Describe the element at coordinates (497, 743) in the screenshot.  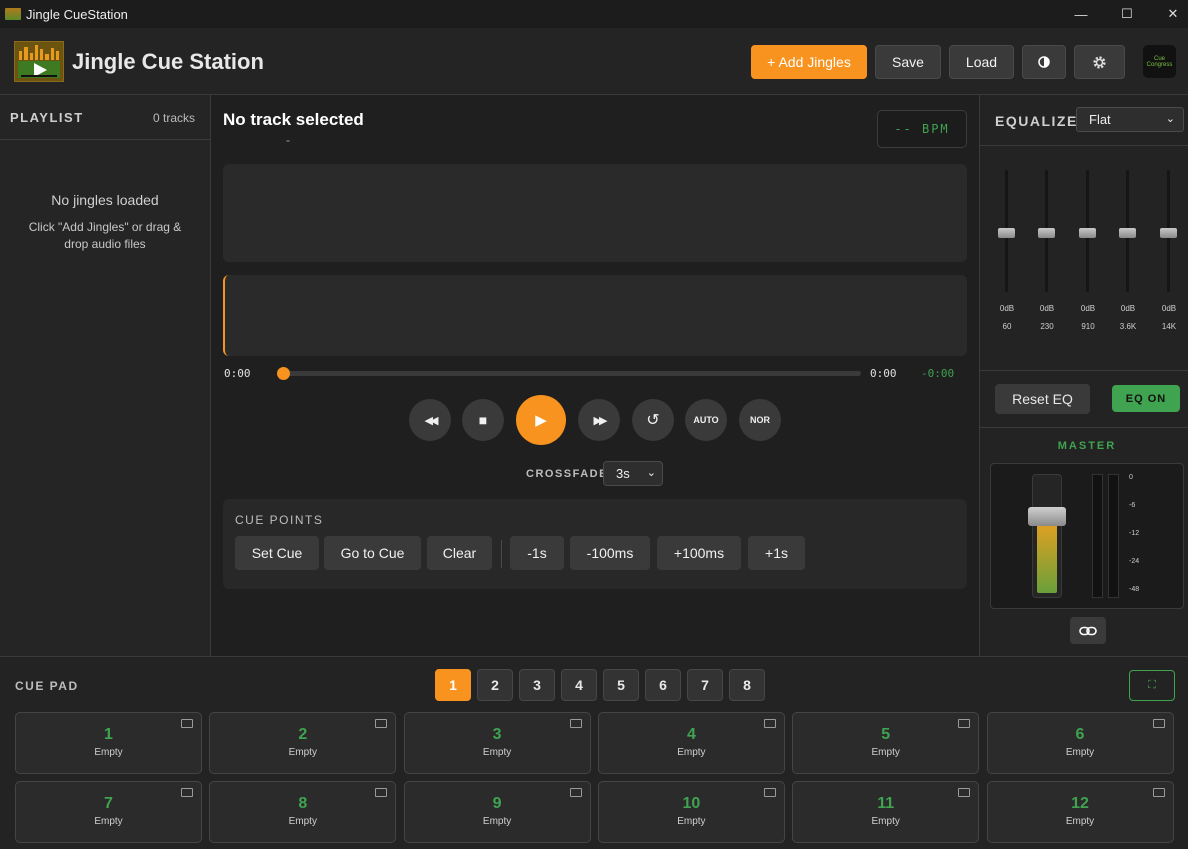
I see `cue-pad-3: 3 Empty` at that location.